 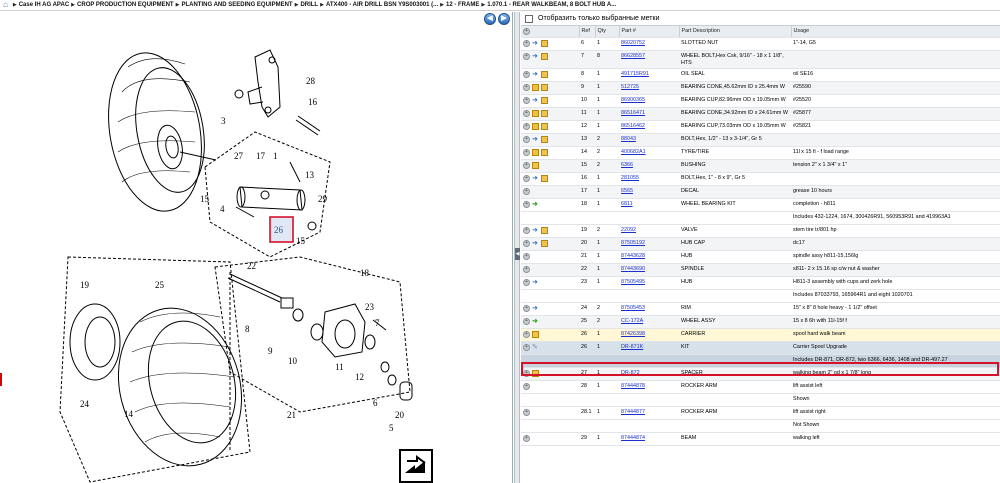 I want to click on part-cell: 87426398, so click(x=649, y=335).